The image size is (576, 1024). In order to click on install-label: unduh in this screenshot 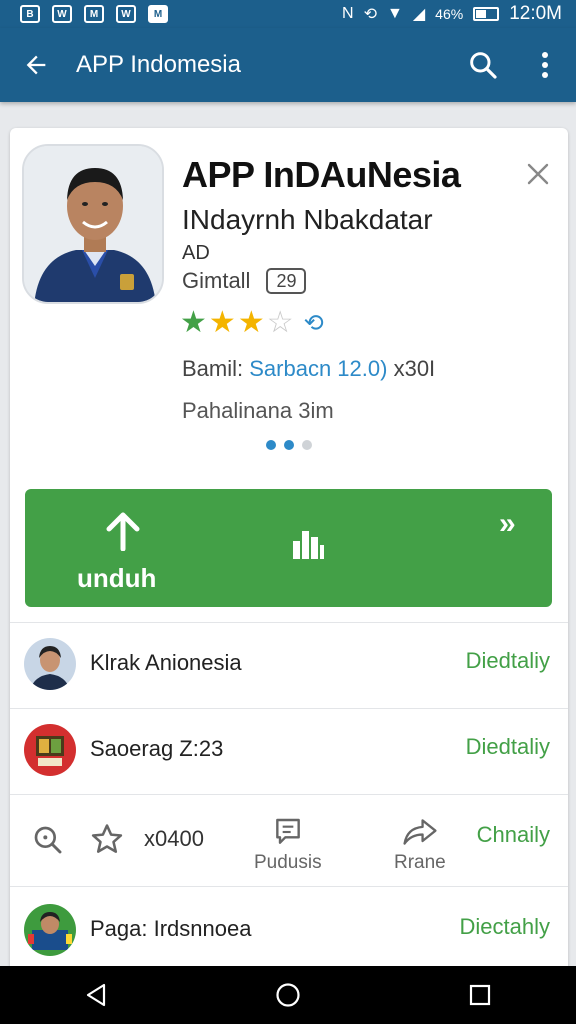, I will do `click(117, 578)`.